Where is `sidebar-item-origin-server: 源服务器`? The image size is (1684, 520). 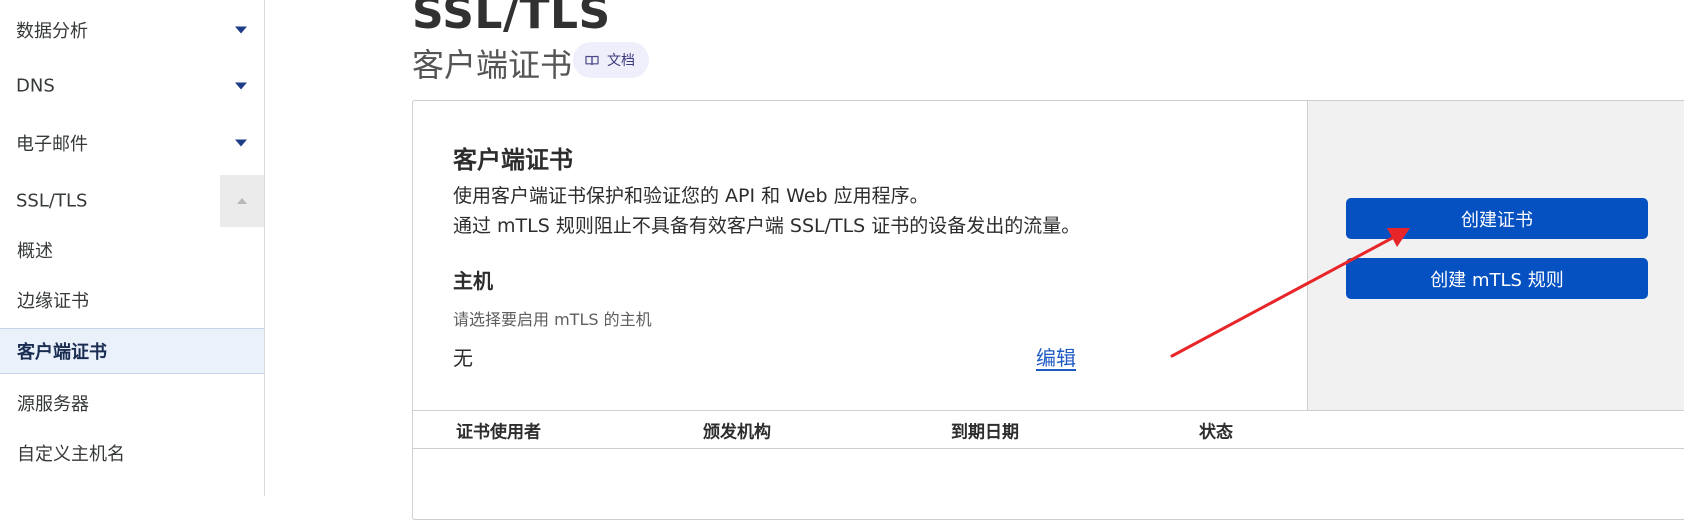 sidebar-item-origin-server: 源服务器 is located at coordinates (132, 403).